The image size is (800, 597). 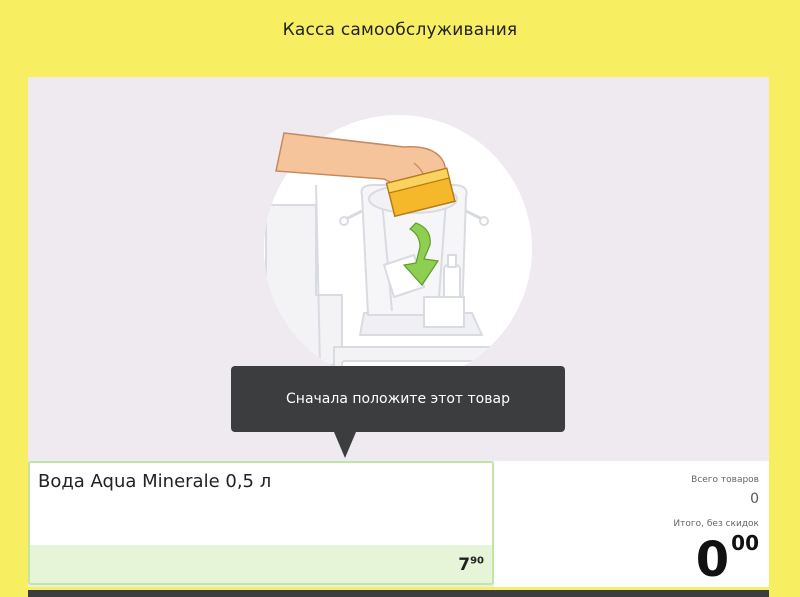 I want to click on product-price: 790, so click(x=471, y=565).